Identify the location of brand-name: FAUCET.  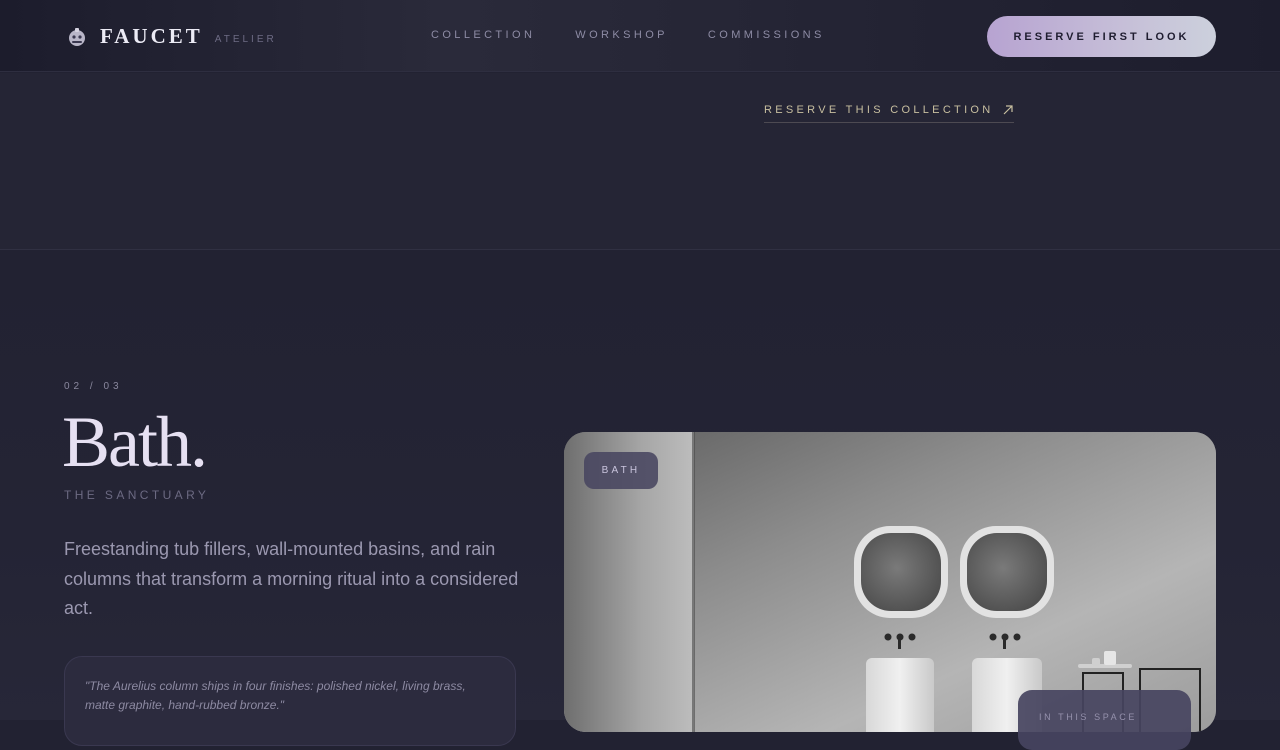
(151, 36).